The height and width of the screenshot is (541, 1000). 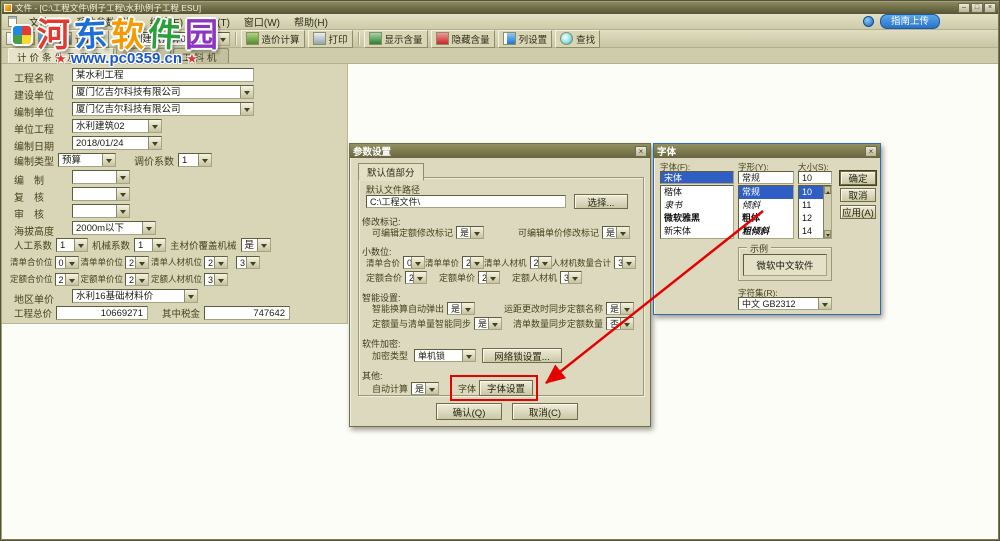 I want to click on open-file-icon, so click(x=28, y=38).